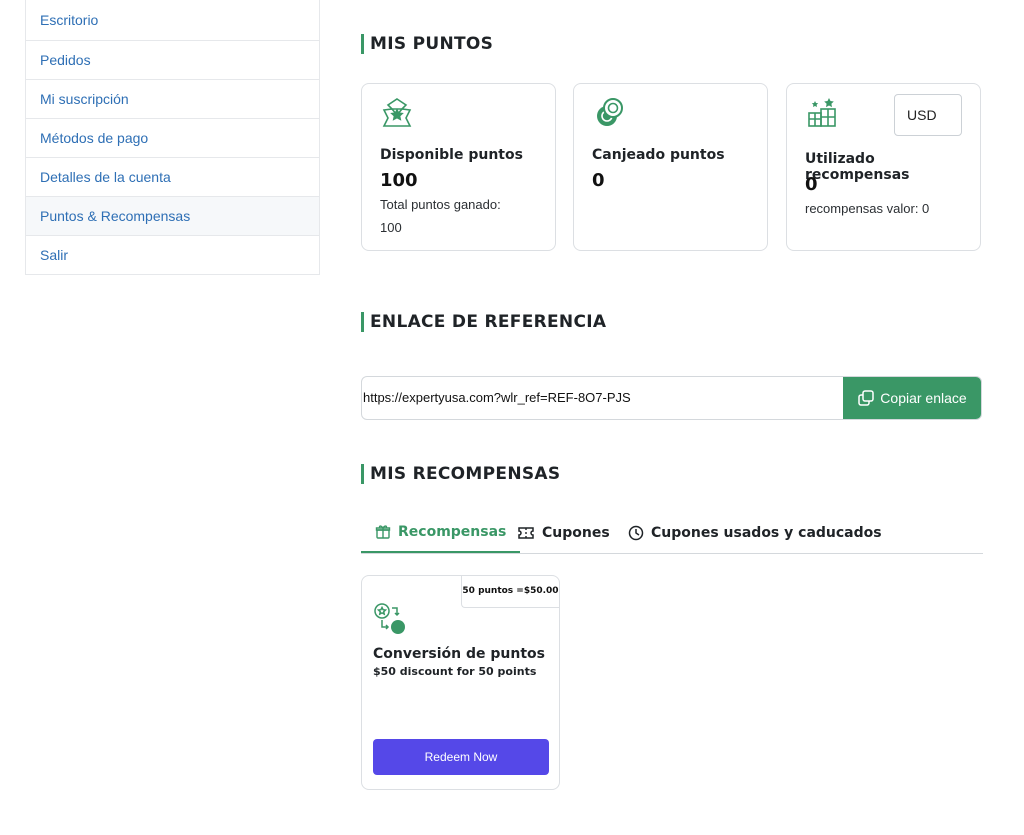 The width and height of the screenshot is (1024, 835). Describe the element at coordinates (867, 208) in the screenshot. I see `rewards-value-text: recompensas valor: 0` at that location.